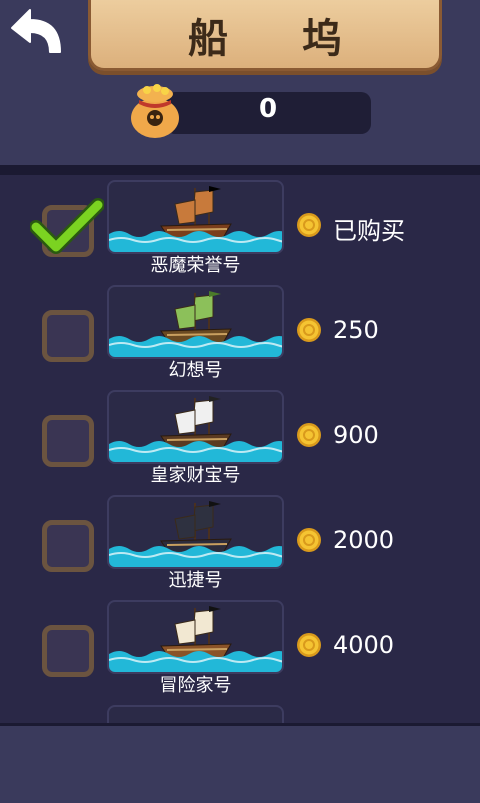 The image size is (480, 803). I want to click on ship-name: 皇家财宝号, so click(195, 475).